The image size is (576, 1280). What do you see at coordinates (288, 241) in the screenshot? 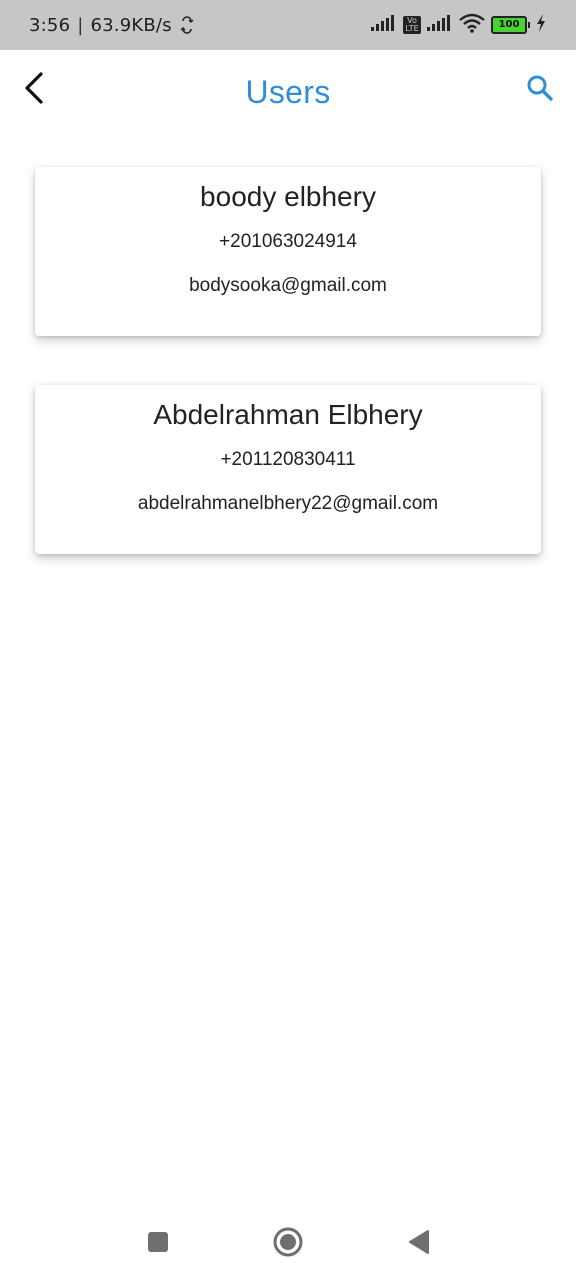
I see `user-phone: +201063024914` at bounding box center [288, 241].